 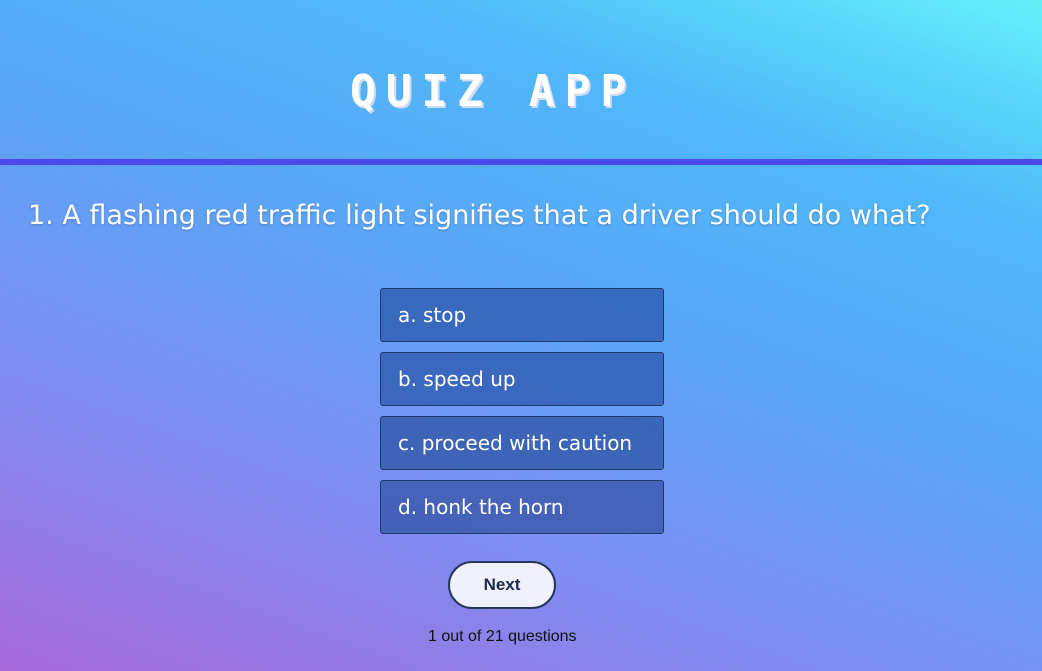 I want to click on app-title: QUIZ APP, so click(x=493, y=91).